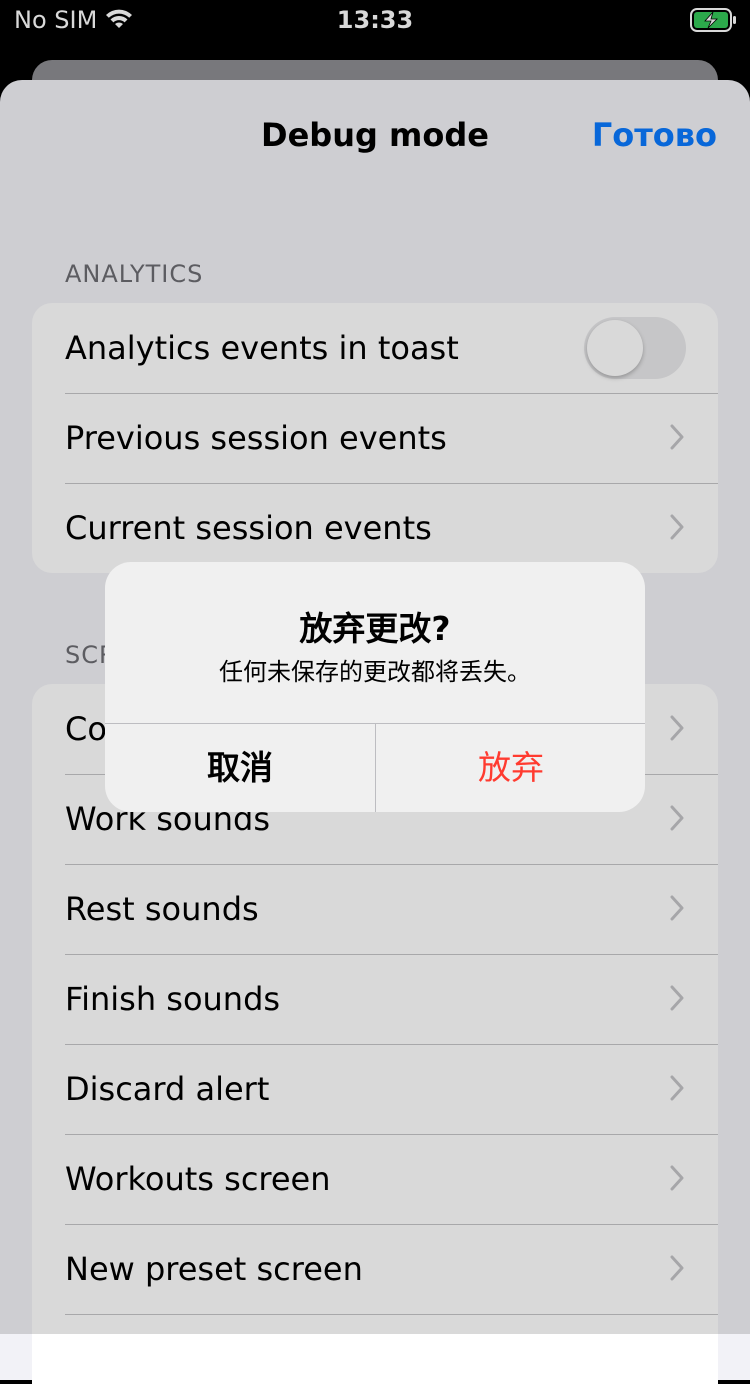  Describe the element at coordinates (375, 628) in the screenshot. I see `alert-title: 放弃更改?` at that location.